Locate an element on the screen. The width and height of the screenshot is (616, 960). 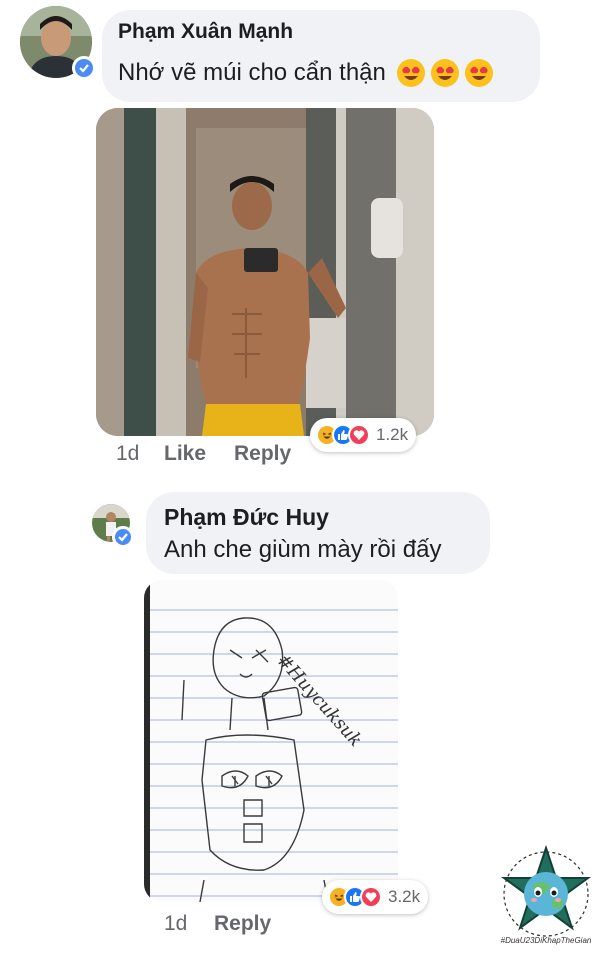
comment-author: Phạm Xuân Mạnh is located at coordinates (205, 32).